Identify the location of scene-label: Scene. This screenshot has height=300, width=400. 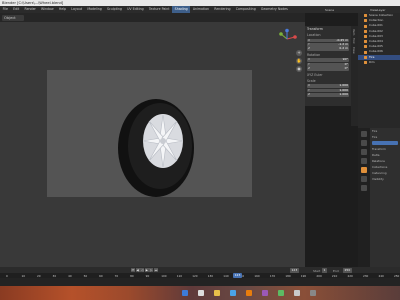
(329, 10).